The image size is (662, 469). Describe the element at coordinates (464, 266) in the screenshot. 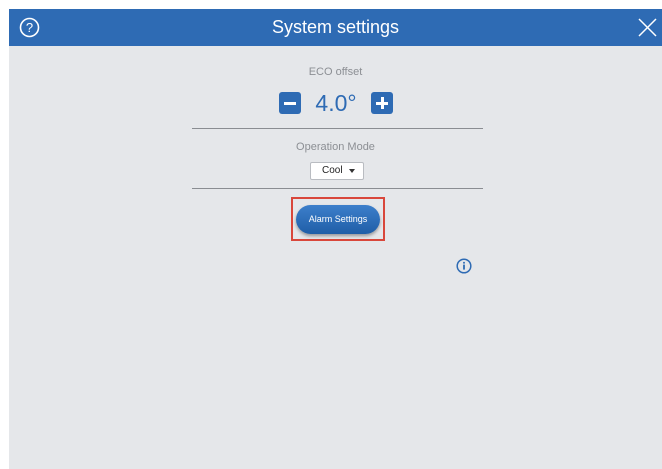

I see `info-icon` at that location.